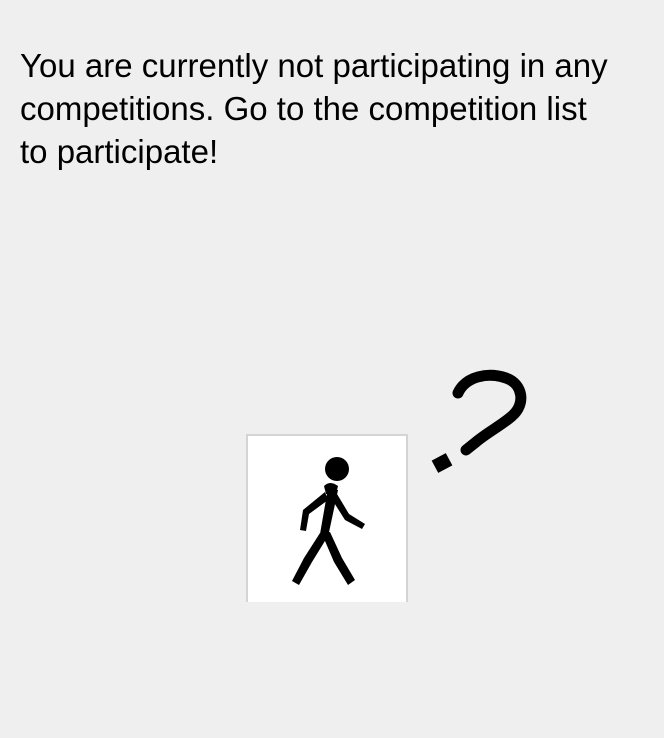 Image resolution: width=664 pixels, height=738 pixels. Describe the element at coordinates (328, 521) in the screenshot. I see `walking-person-icon` at that location.